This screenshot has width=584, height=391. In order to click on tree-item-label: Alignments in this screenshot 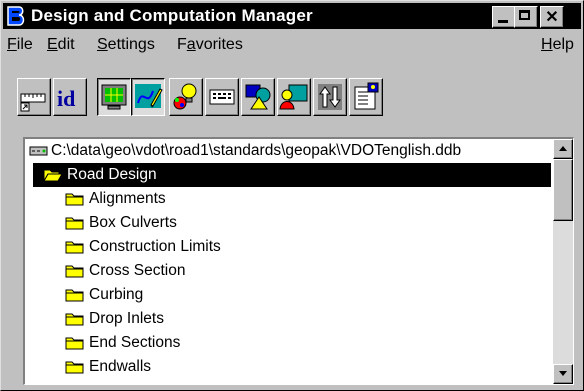, I will do `click(127, 198)`.